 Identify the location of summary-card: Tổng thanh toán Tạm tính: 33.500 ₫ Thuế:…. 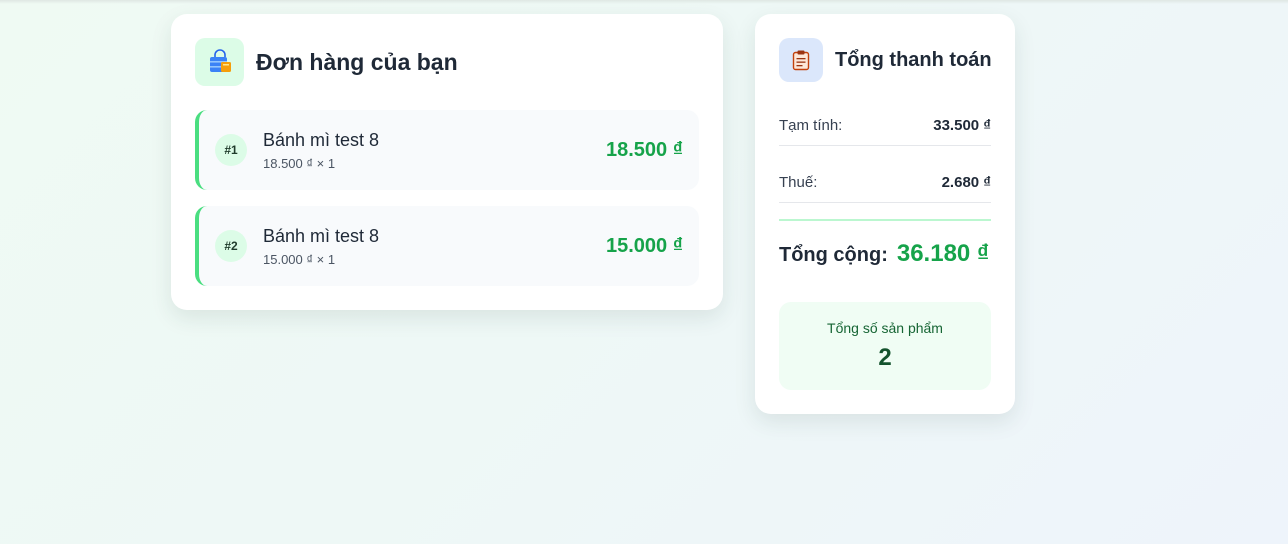
(885, 214).